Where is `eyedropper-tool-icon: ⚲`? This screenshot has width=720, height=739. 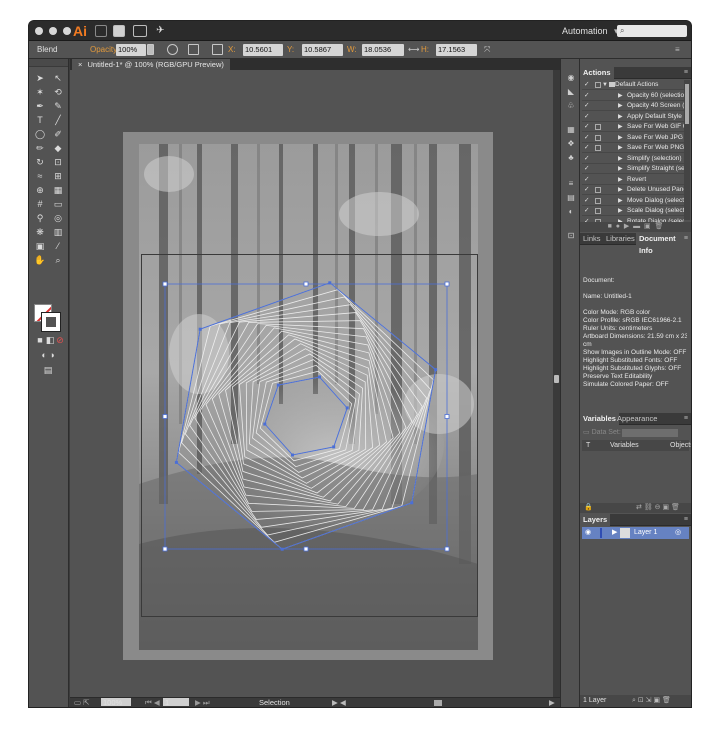 eyedropper-tool-icon: ⚲ is located at coordinates (40, 218).